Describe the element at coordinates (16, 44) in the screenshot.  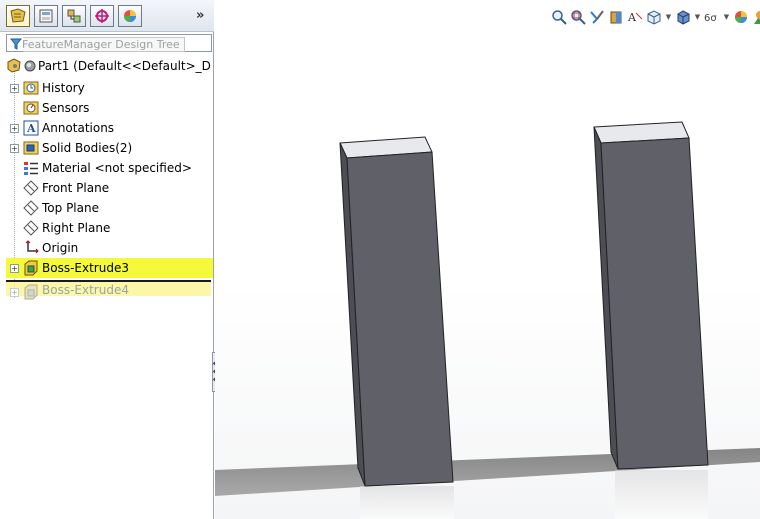
I see `filter-icon` at that location.